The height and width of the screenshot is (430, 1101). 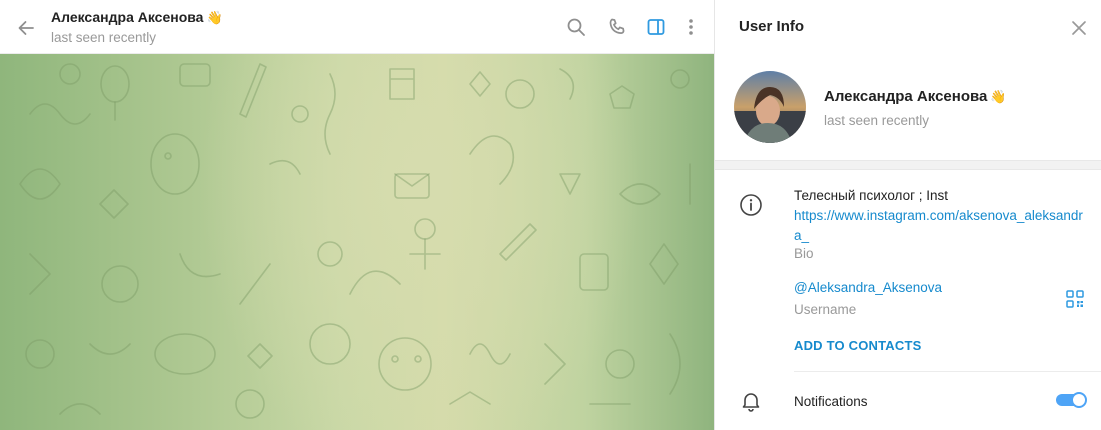 What do you see at coordinates (751, 402) in the screenshot?
I see `bell-icon` at bounding box center [751, 402].